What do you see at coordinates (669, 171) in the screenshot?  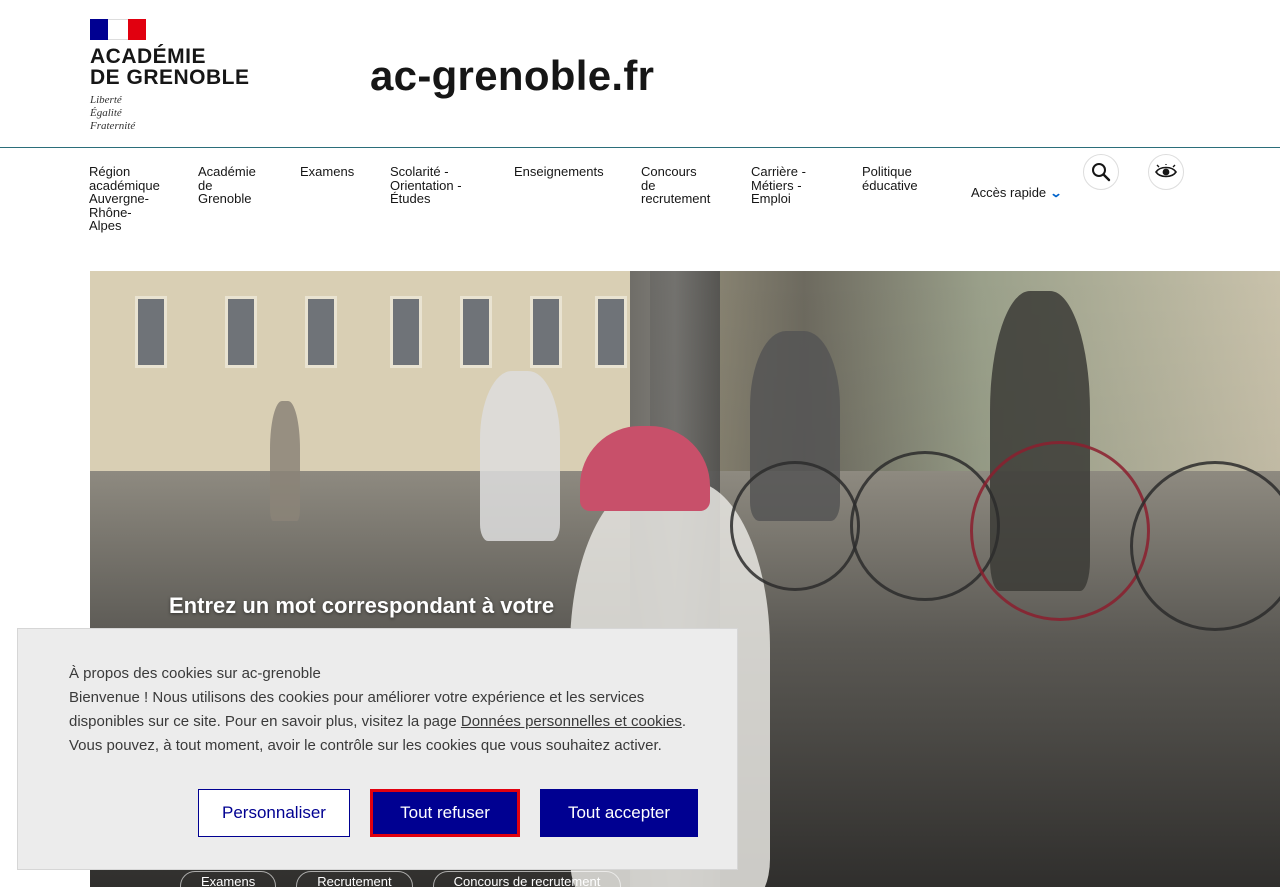 I see `nav-item-label: Concours` at bounding box center [669, 171].